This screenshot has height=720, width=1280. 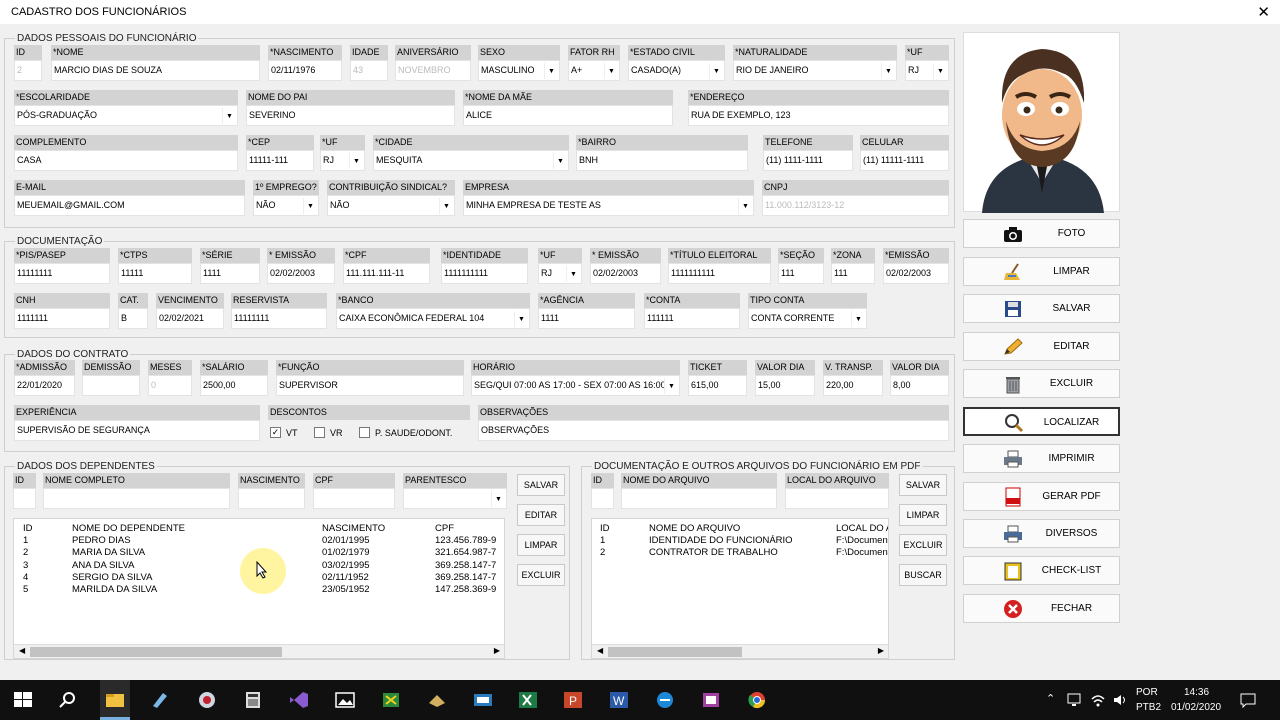 I want to click on reservista-field: 11111111, so click(x=279, y=318).